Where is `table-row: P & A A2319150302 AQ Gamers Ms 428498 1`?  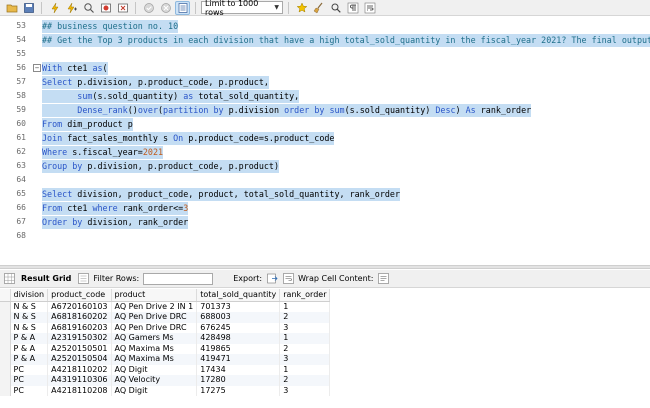 table-row: P & A A2319150302 AQ Gamers Ms 428498 1 is located at coordinates (165, 338).